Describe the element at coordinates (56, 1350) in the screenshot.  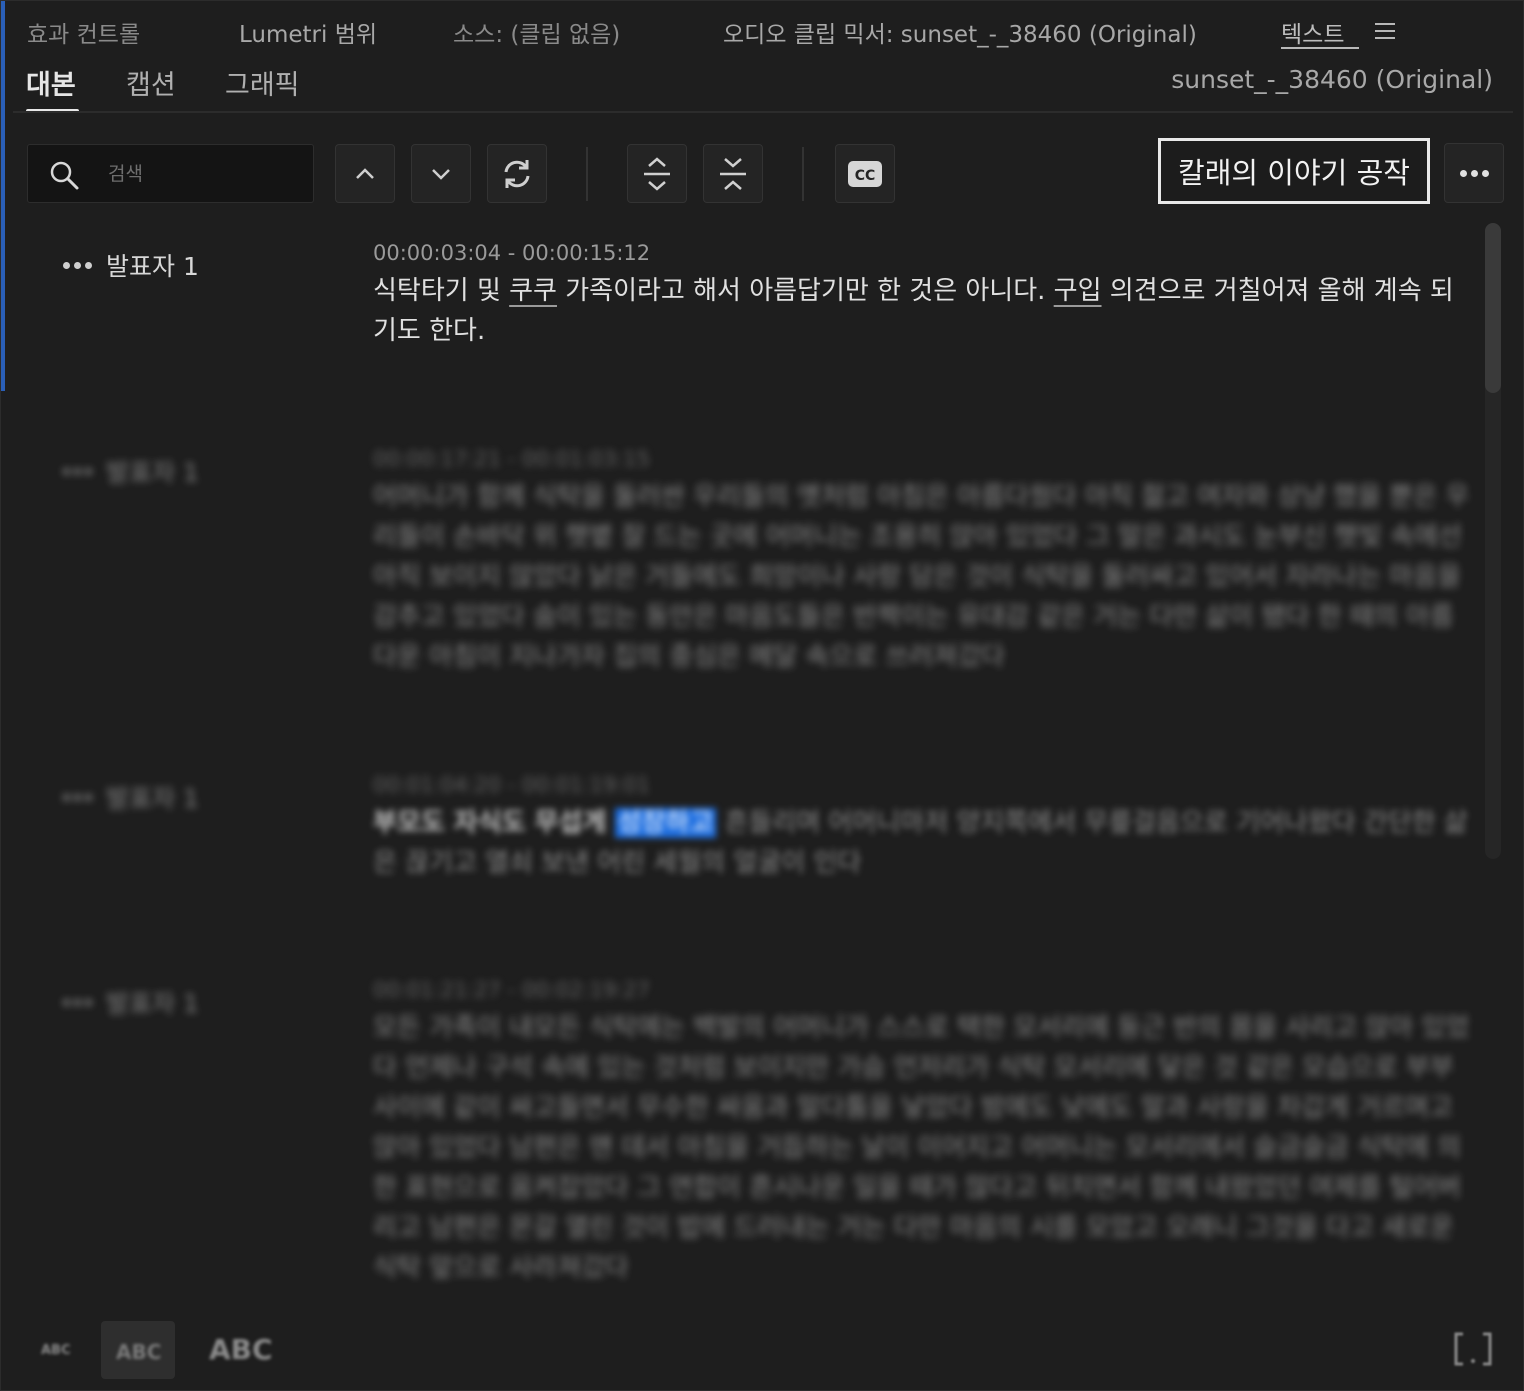
I see `font-size-small-button: ABC` at that location.